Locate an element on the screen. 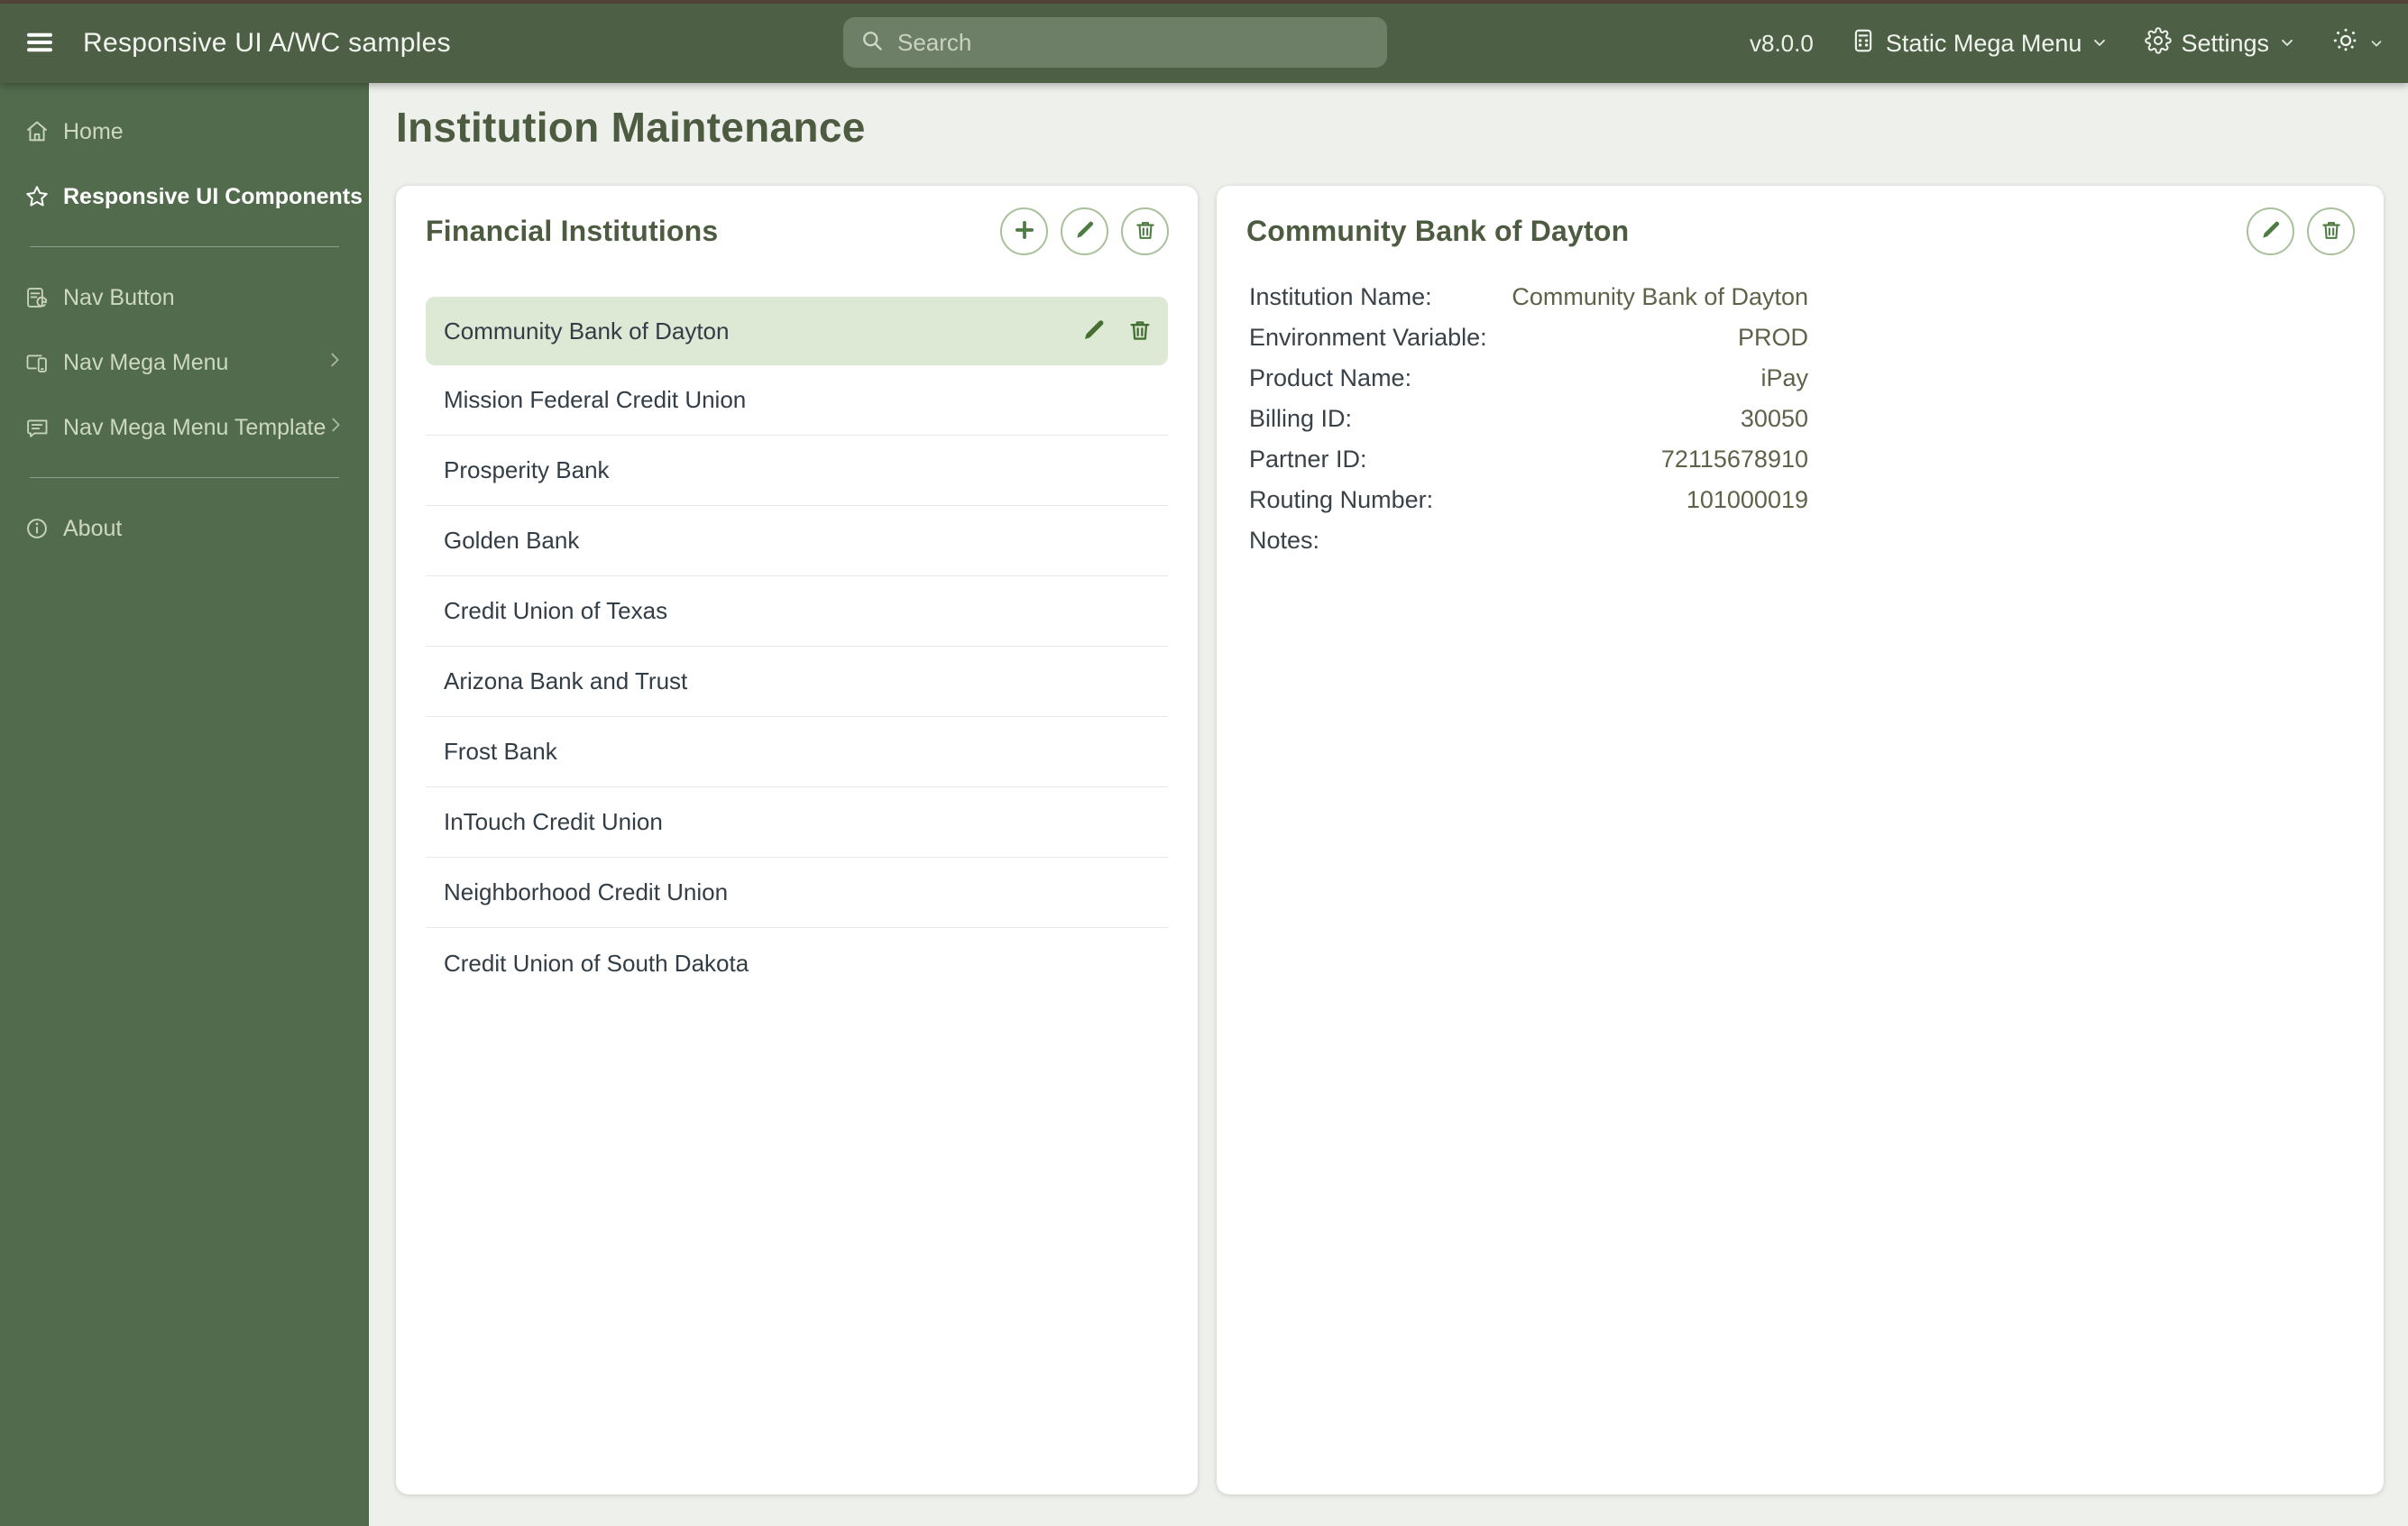  search-input is located at coordinates (1134, 42).